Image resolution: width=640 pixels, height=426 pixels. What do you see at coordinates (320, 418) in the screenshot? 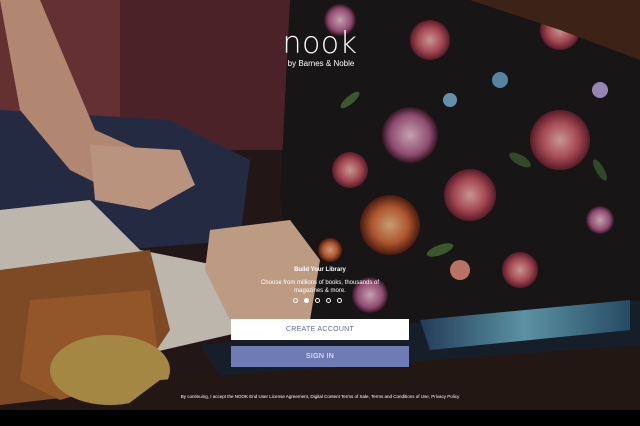
I see `bottom-bar` at bounding box center [320, 418].